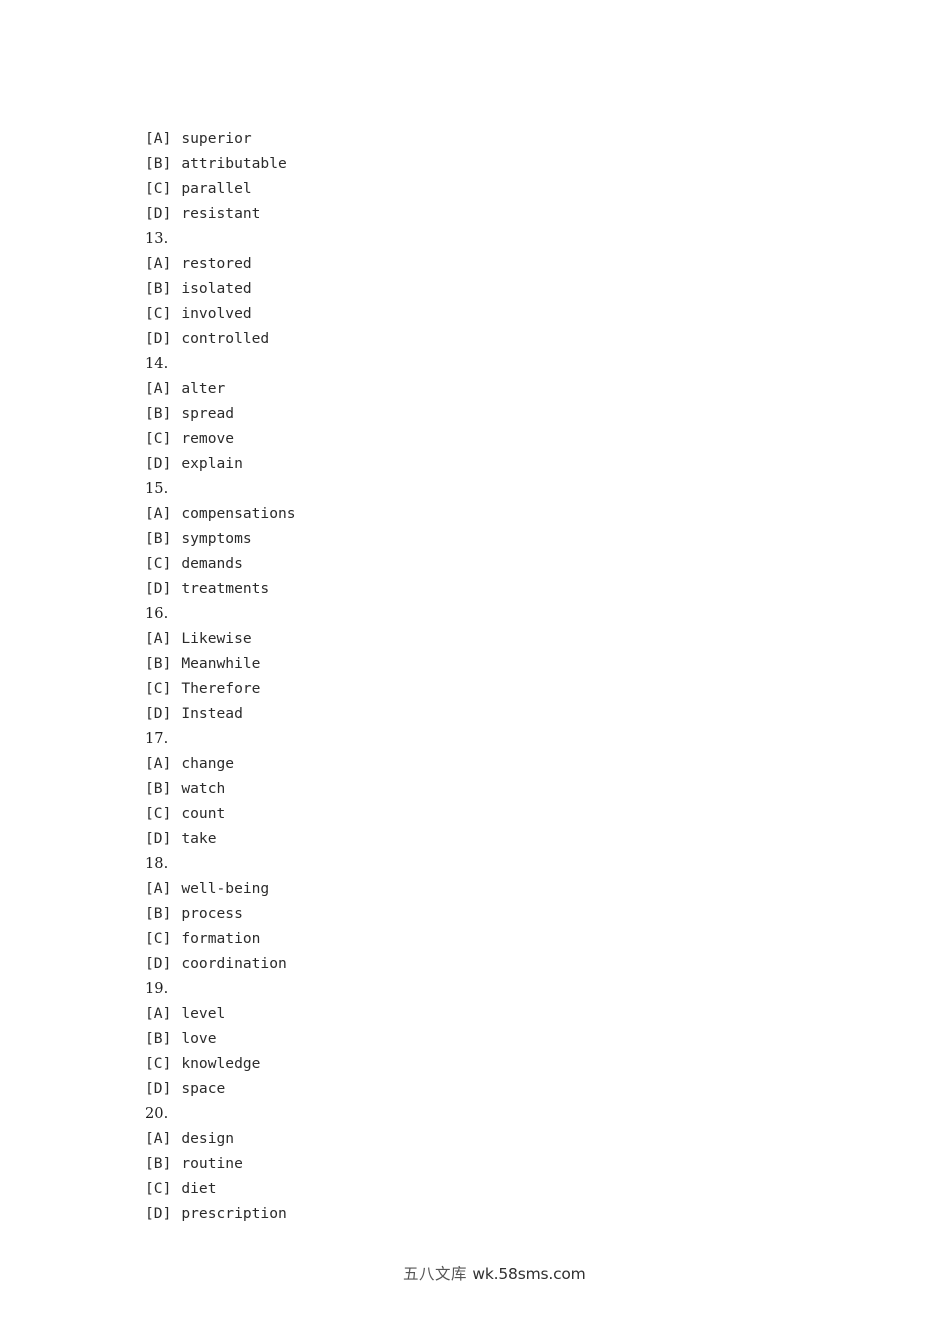 The width and height of the screenshot is (950, 1344). I want to click on answer-option: [D] space, so click(495, 1088).